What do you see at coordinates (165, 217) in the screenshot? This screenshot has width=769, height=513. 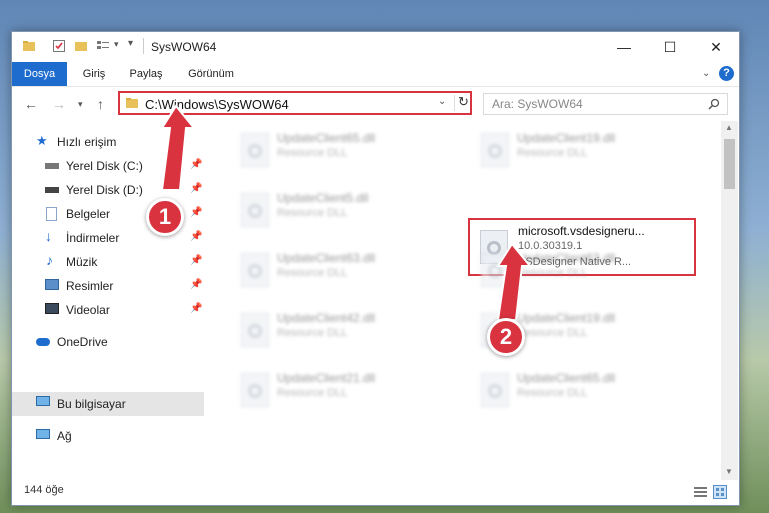 I see `step-1-badge: 1` at bounding box center [165, 217].